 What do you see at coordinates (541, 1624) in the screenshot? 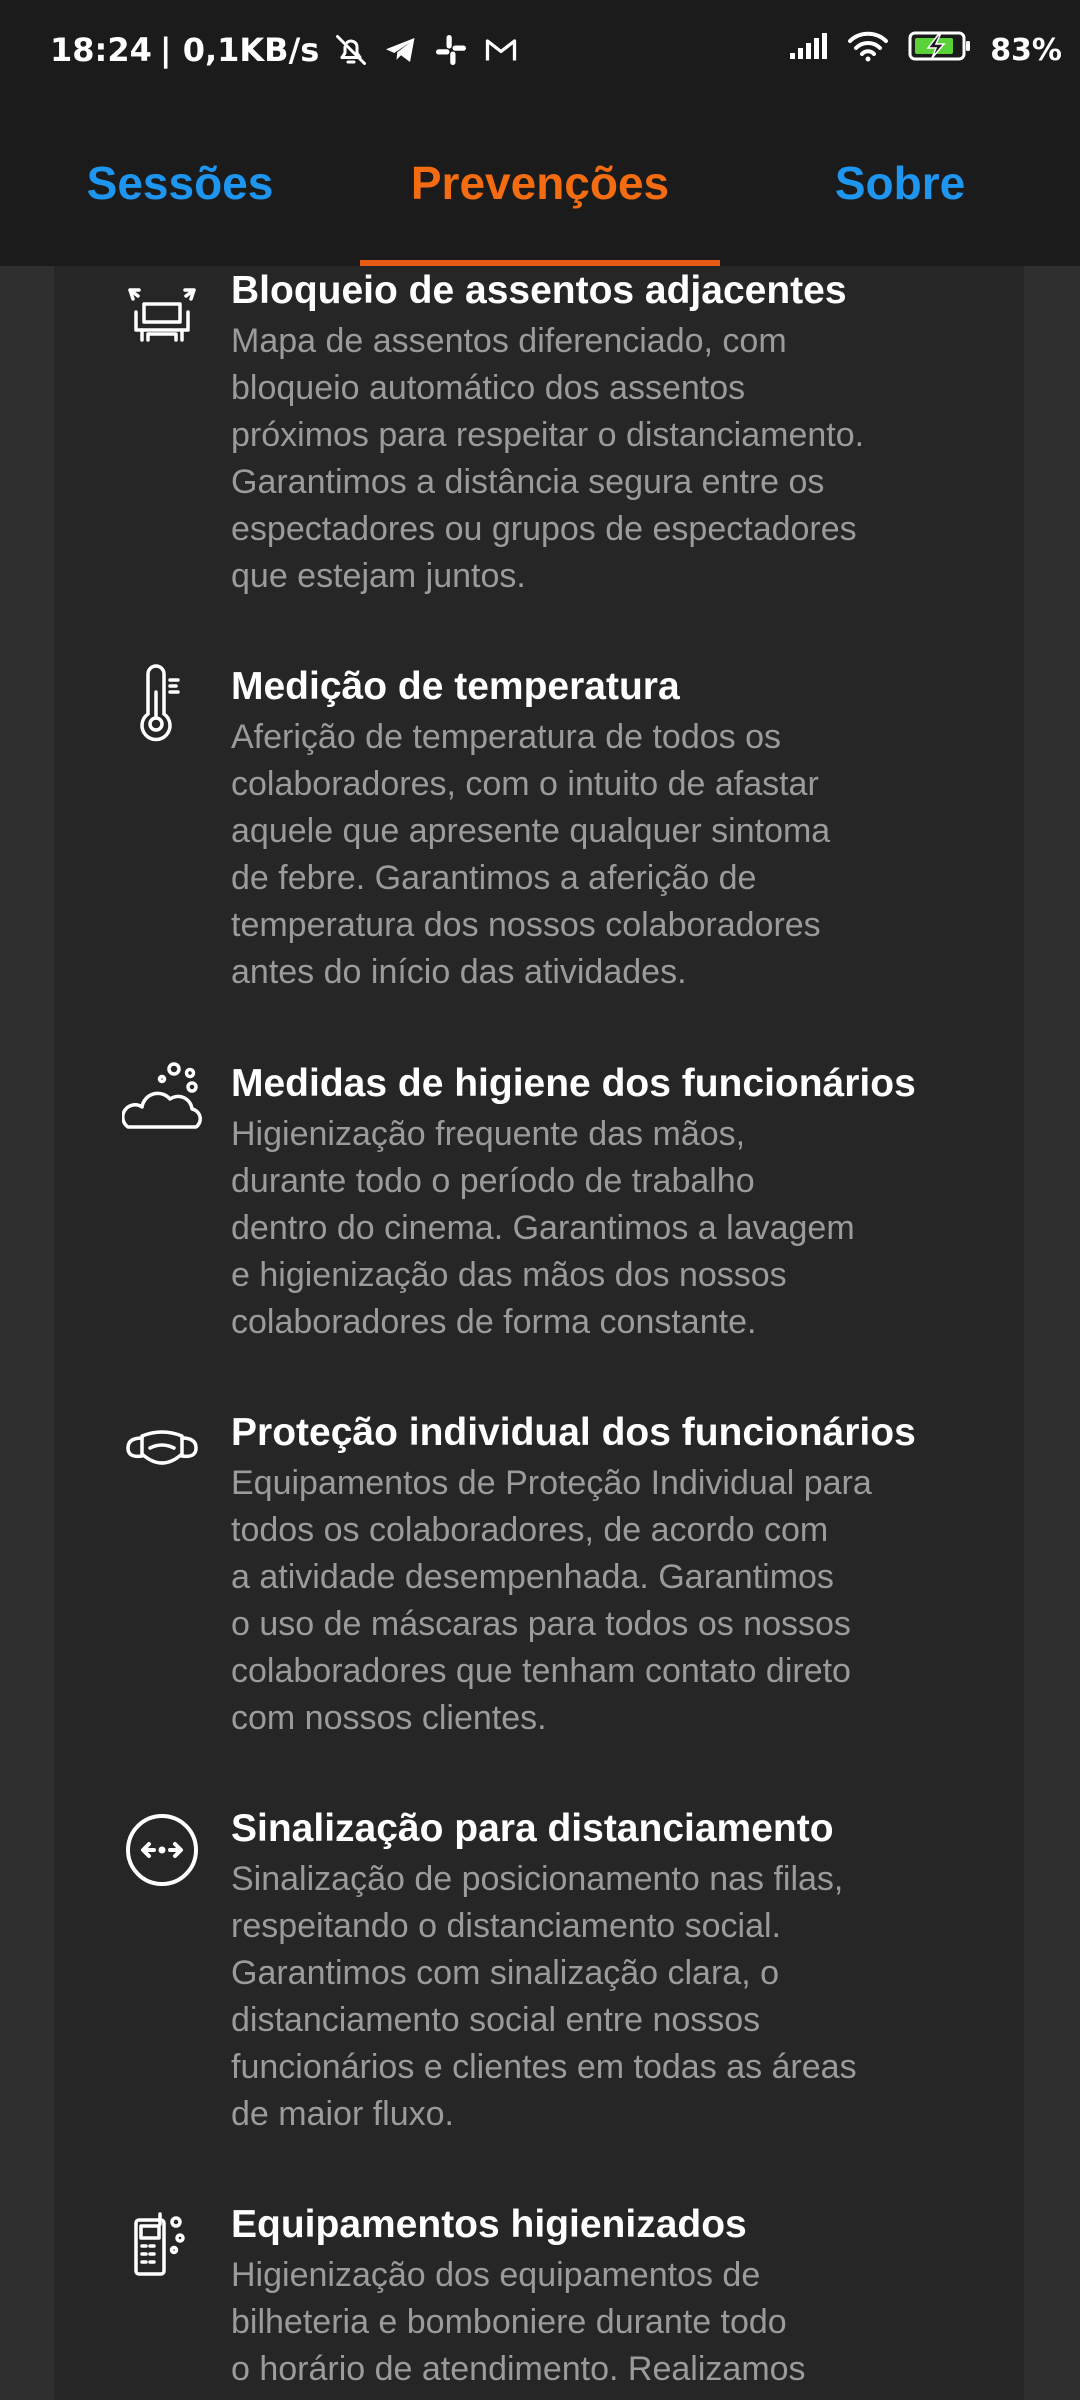
I see `item-description-line: o uso de máscaras para todos os nossos` at bounding box center [541, 1624].